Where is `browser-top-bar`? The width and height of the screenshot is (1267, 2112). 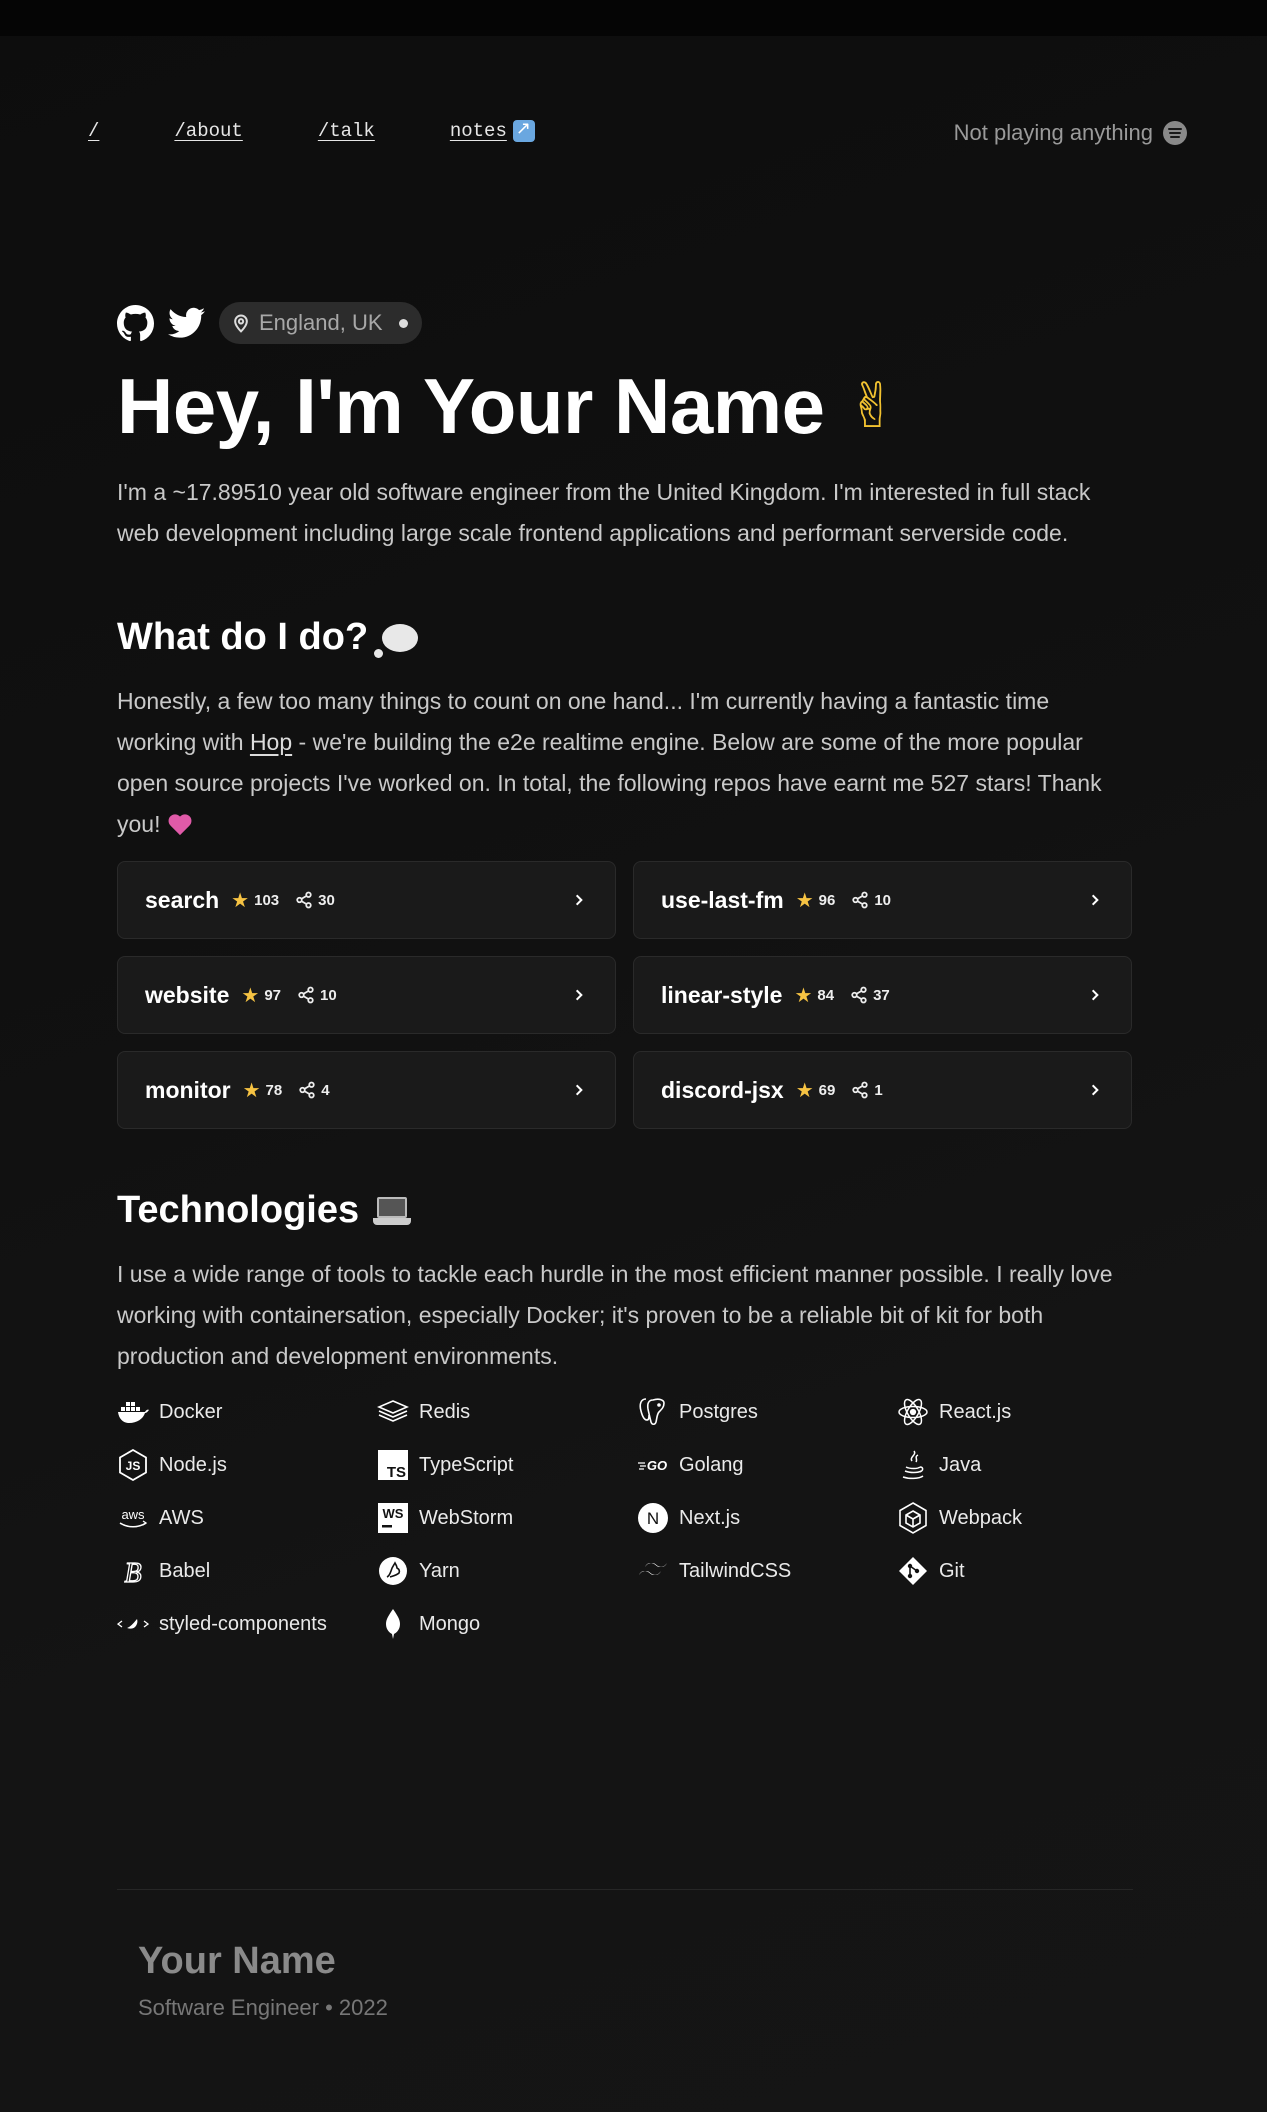
browser-top-bar is located at coordinates (633, 18).